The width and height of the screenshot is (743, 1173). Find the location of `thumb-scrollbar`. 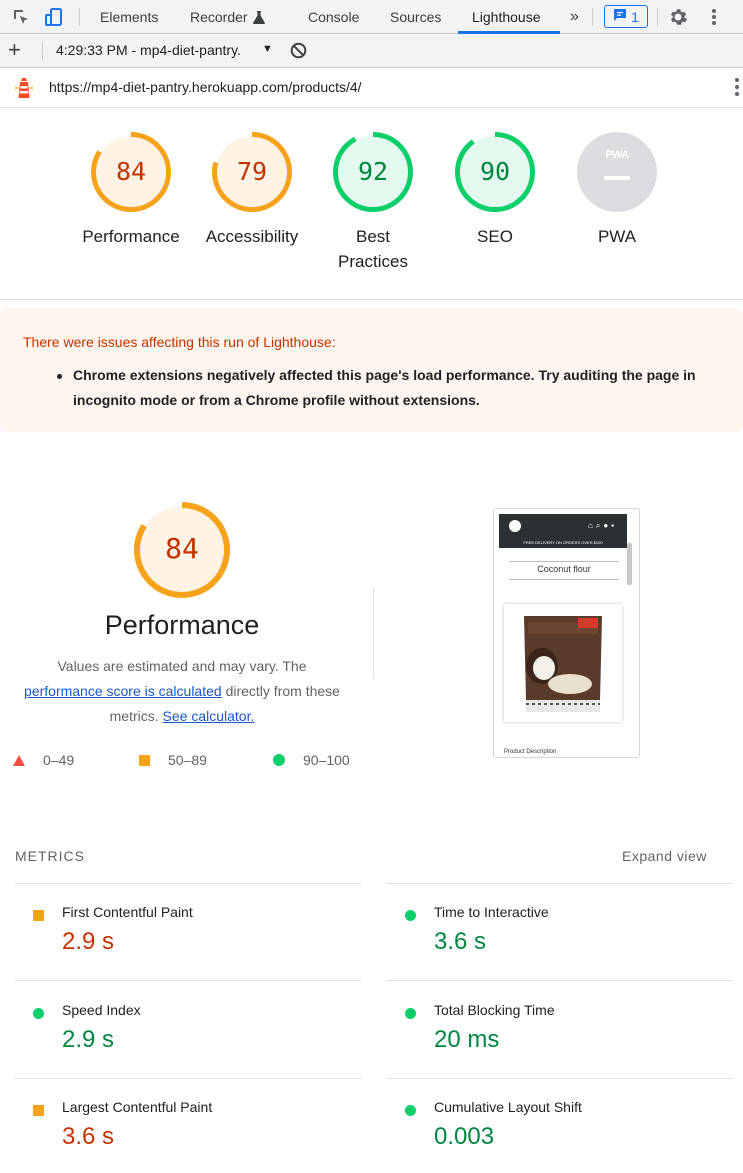

thumb-scrollbar is located at coordinates (629, 564).